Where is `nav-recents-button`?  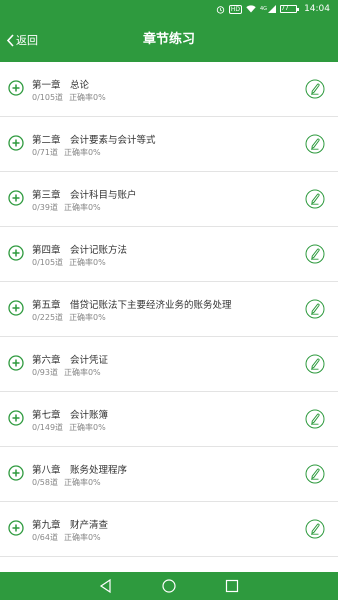 nav-recents-button is located at coordinates (232, 586).